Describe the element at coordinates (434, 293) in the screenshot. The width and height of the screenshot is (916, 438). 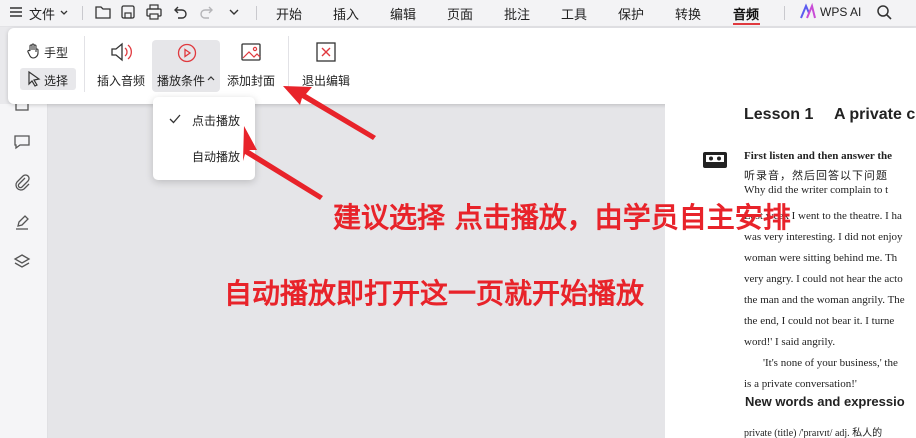
I see `annotation-line-2: 自动播放即打开这一页就开始播放` at that location.